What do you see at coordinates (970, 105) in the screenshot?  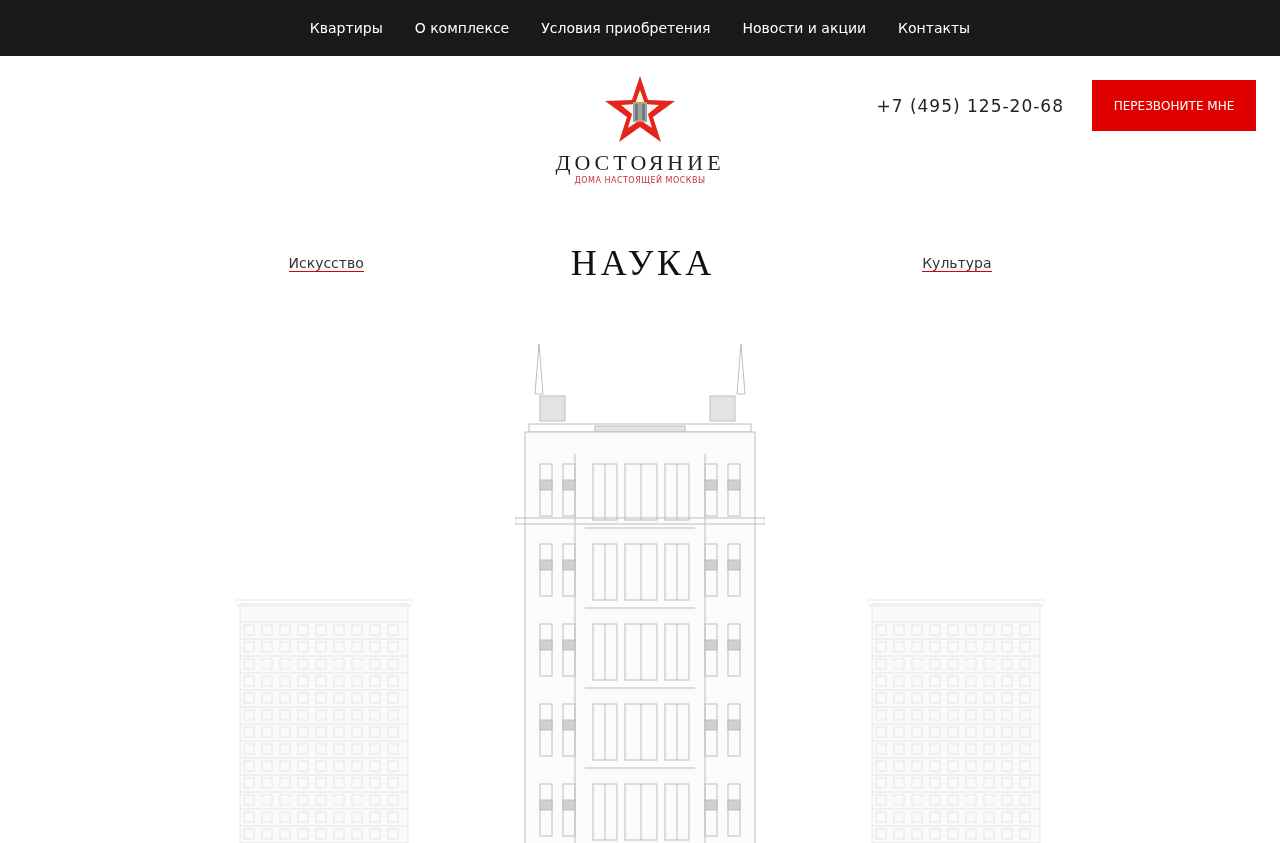 I see `phone-number: +7 (495) 125-20-68` at bounding box center [970, 105].